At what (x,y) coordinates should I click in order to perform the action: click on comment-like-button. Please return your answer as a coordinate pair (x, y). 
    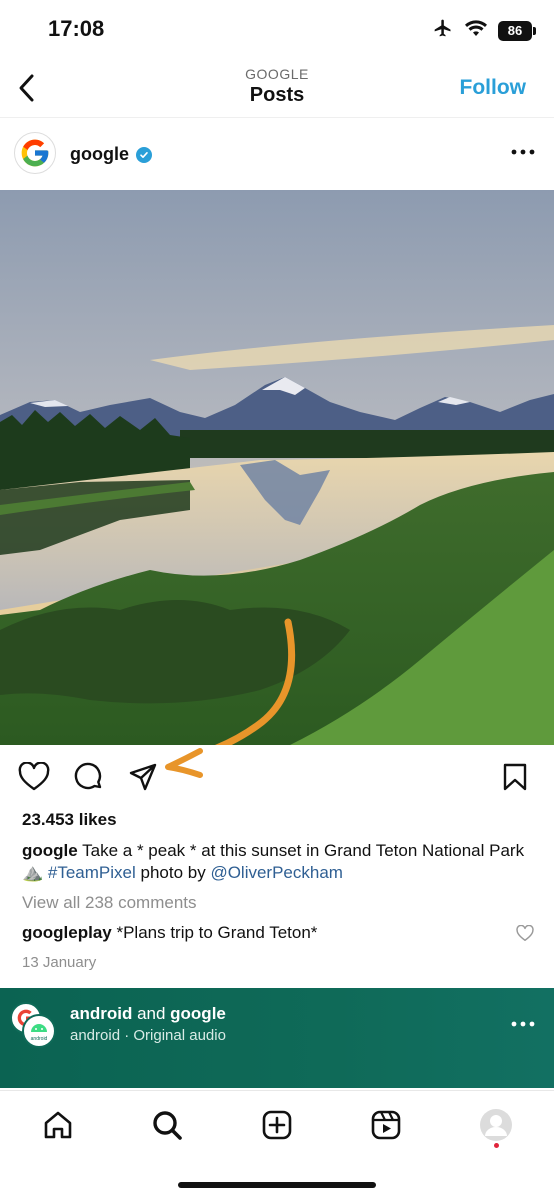
    Looking at the image, I should click on (526, 934).